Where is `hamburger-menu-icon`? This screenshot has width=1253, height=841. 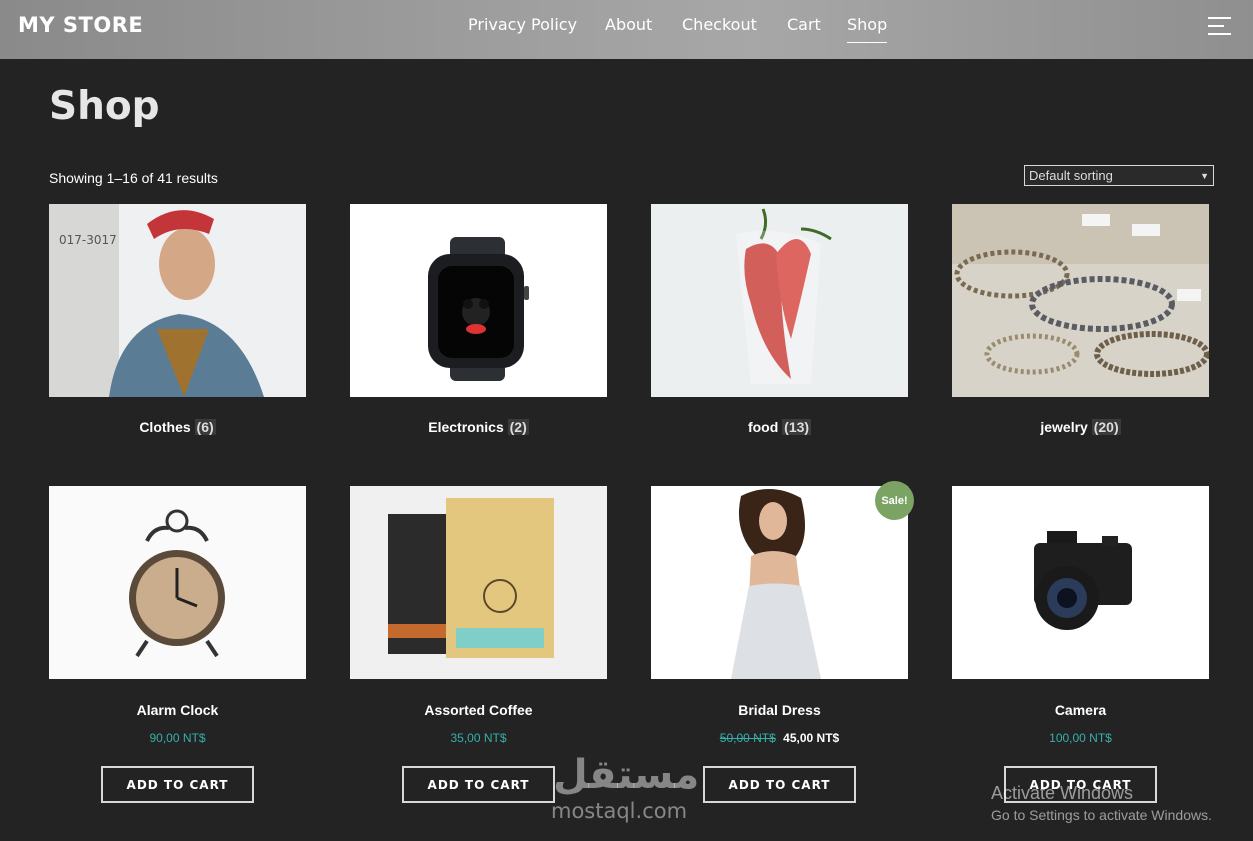
hamburger-menu-icon is located at coordinates (1219, 26).